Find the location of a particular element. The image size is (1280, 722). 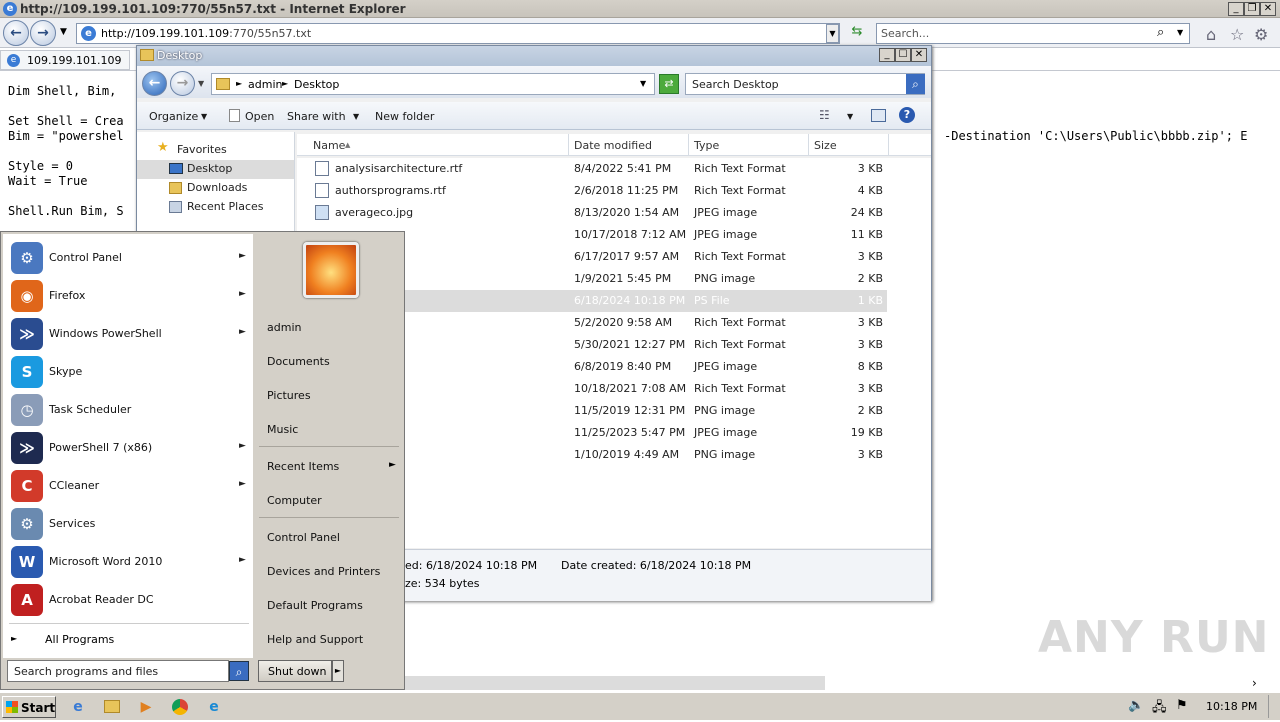

start-program-item: W Microsoft Word 2010 ► is located at coordinates (128, 562).